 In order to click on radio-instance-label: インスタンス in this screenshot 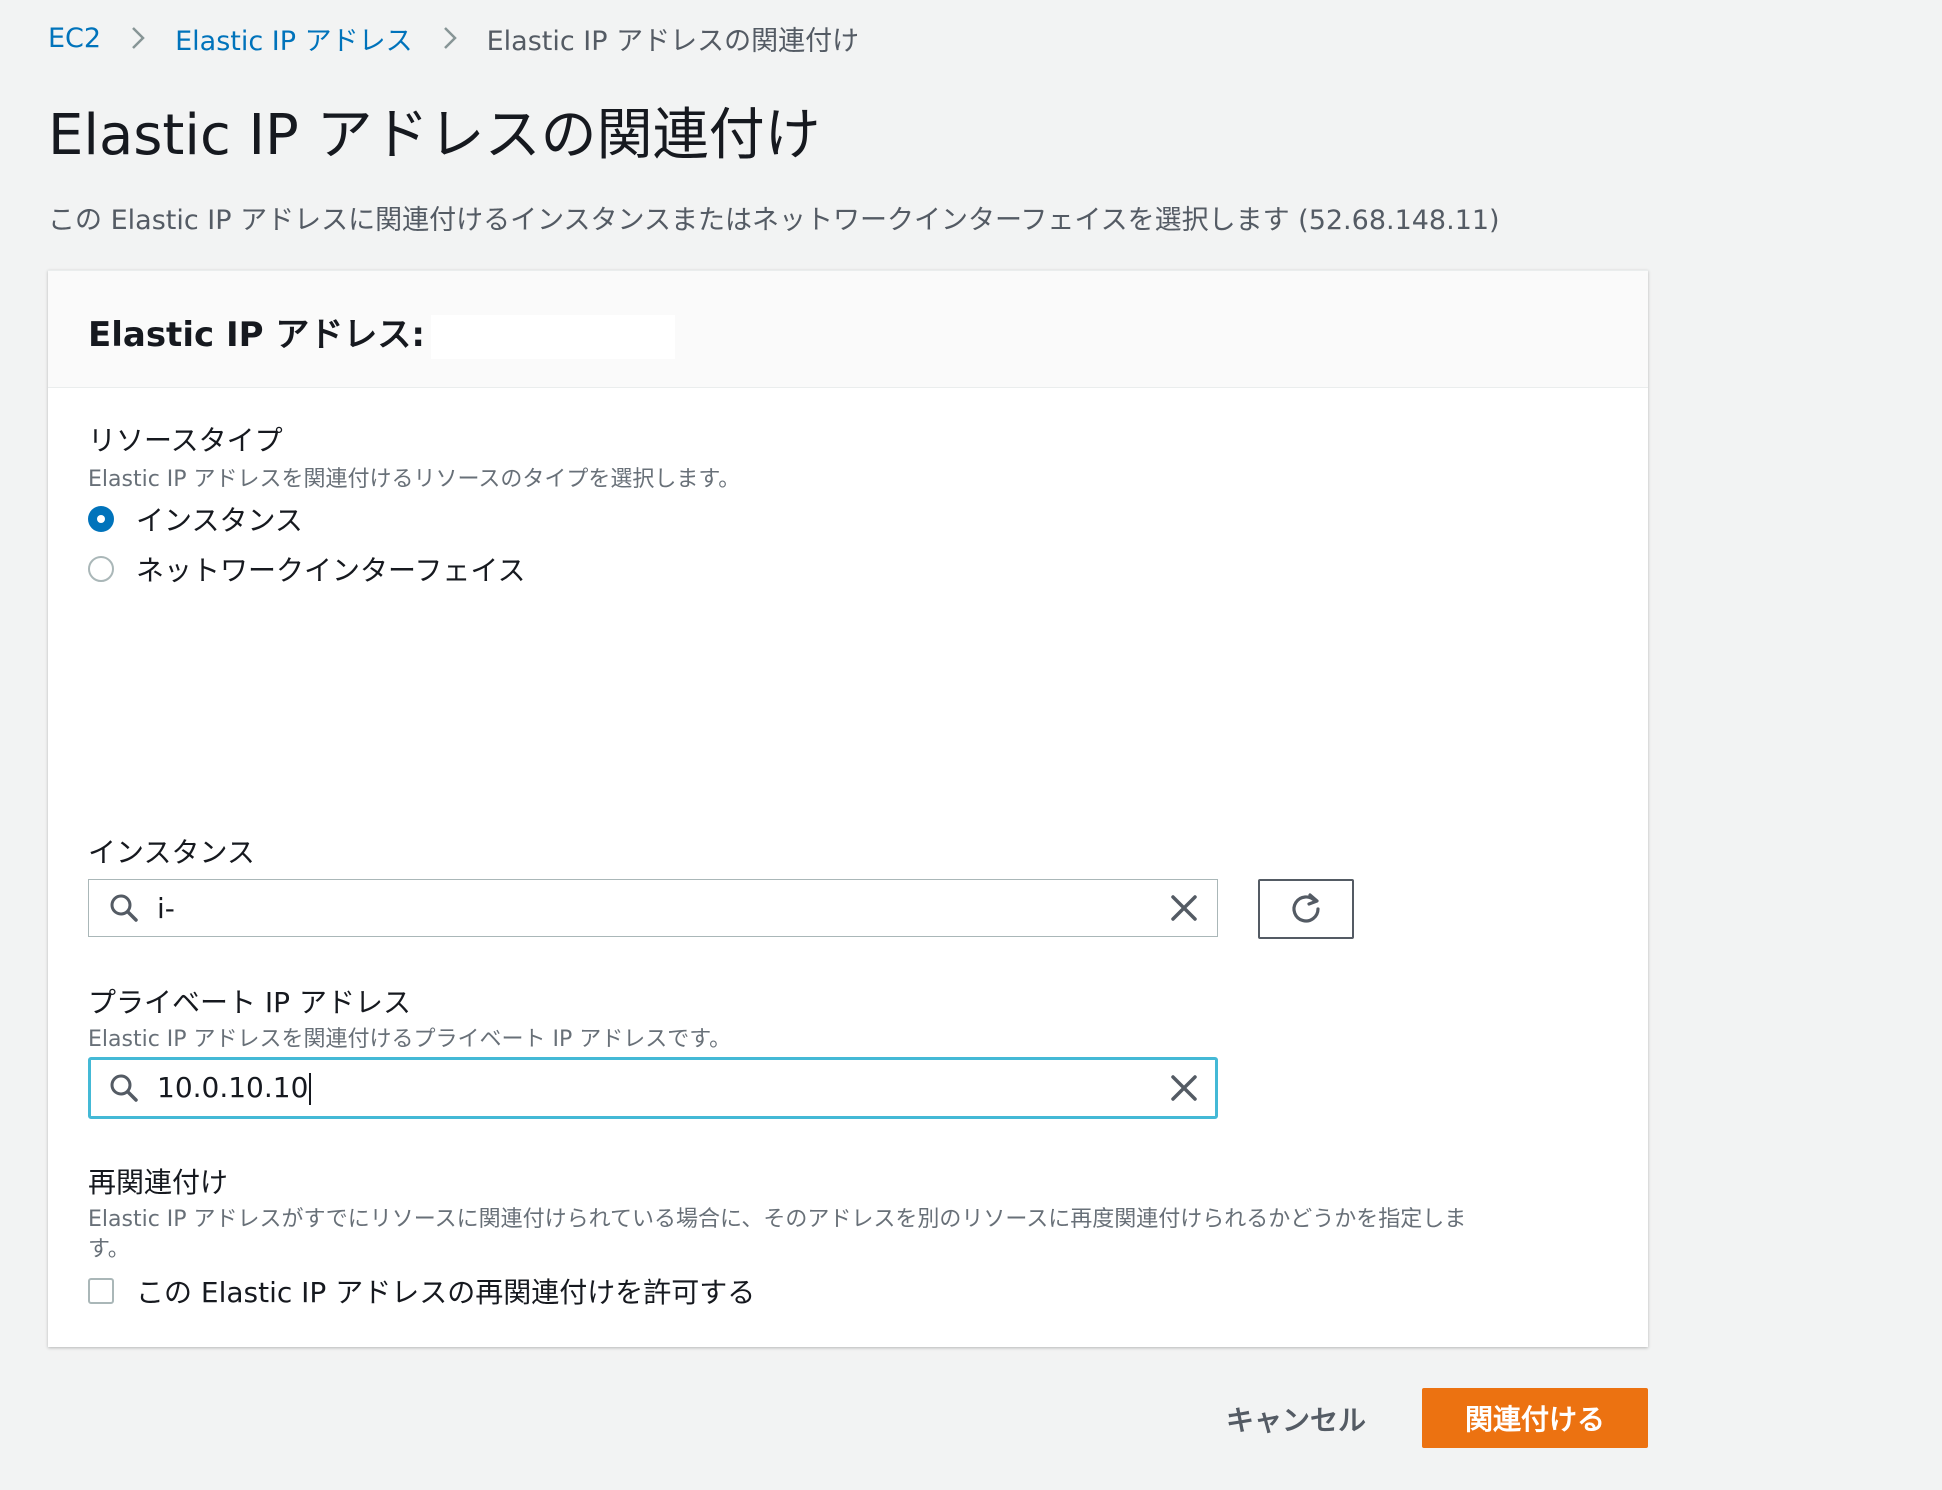, I will do `click(219, 520)`.